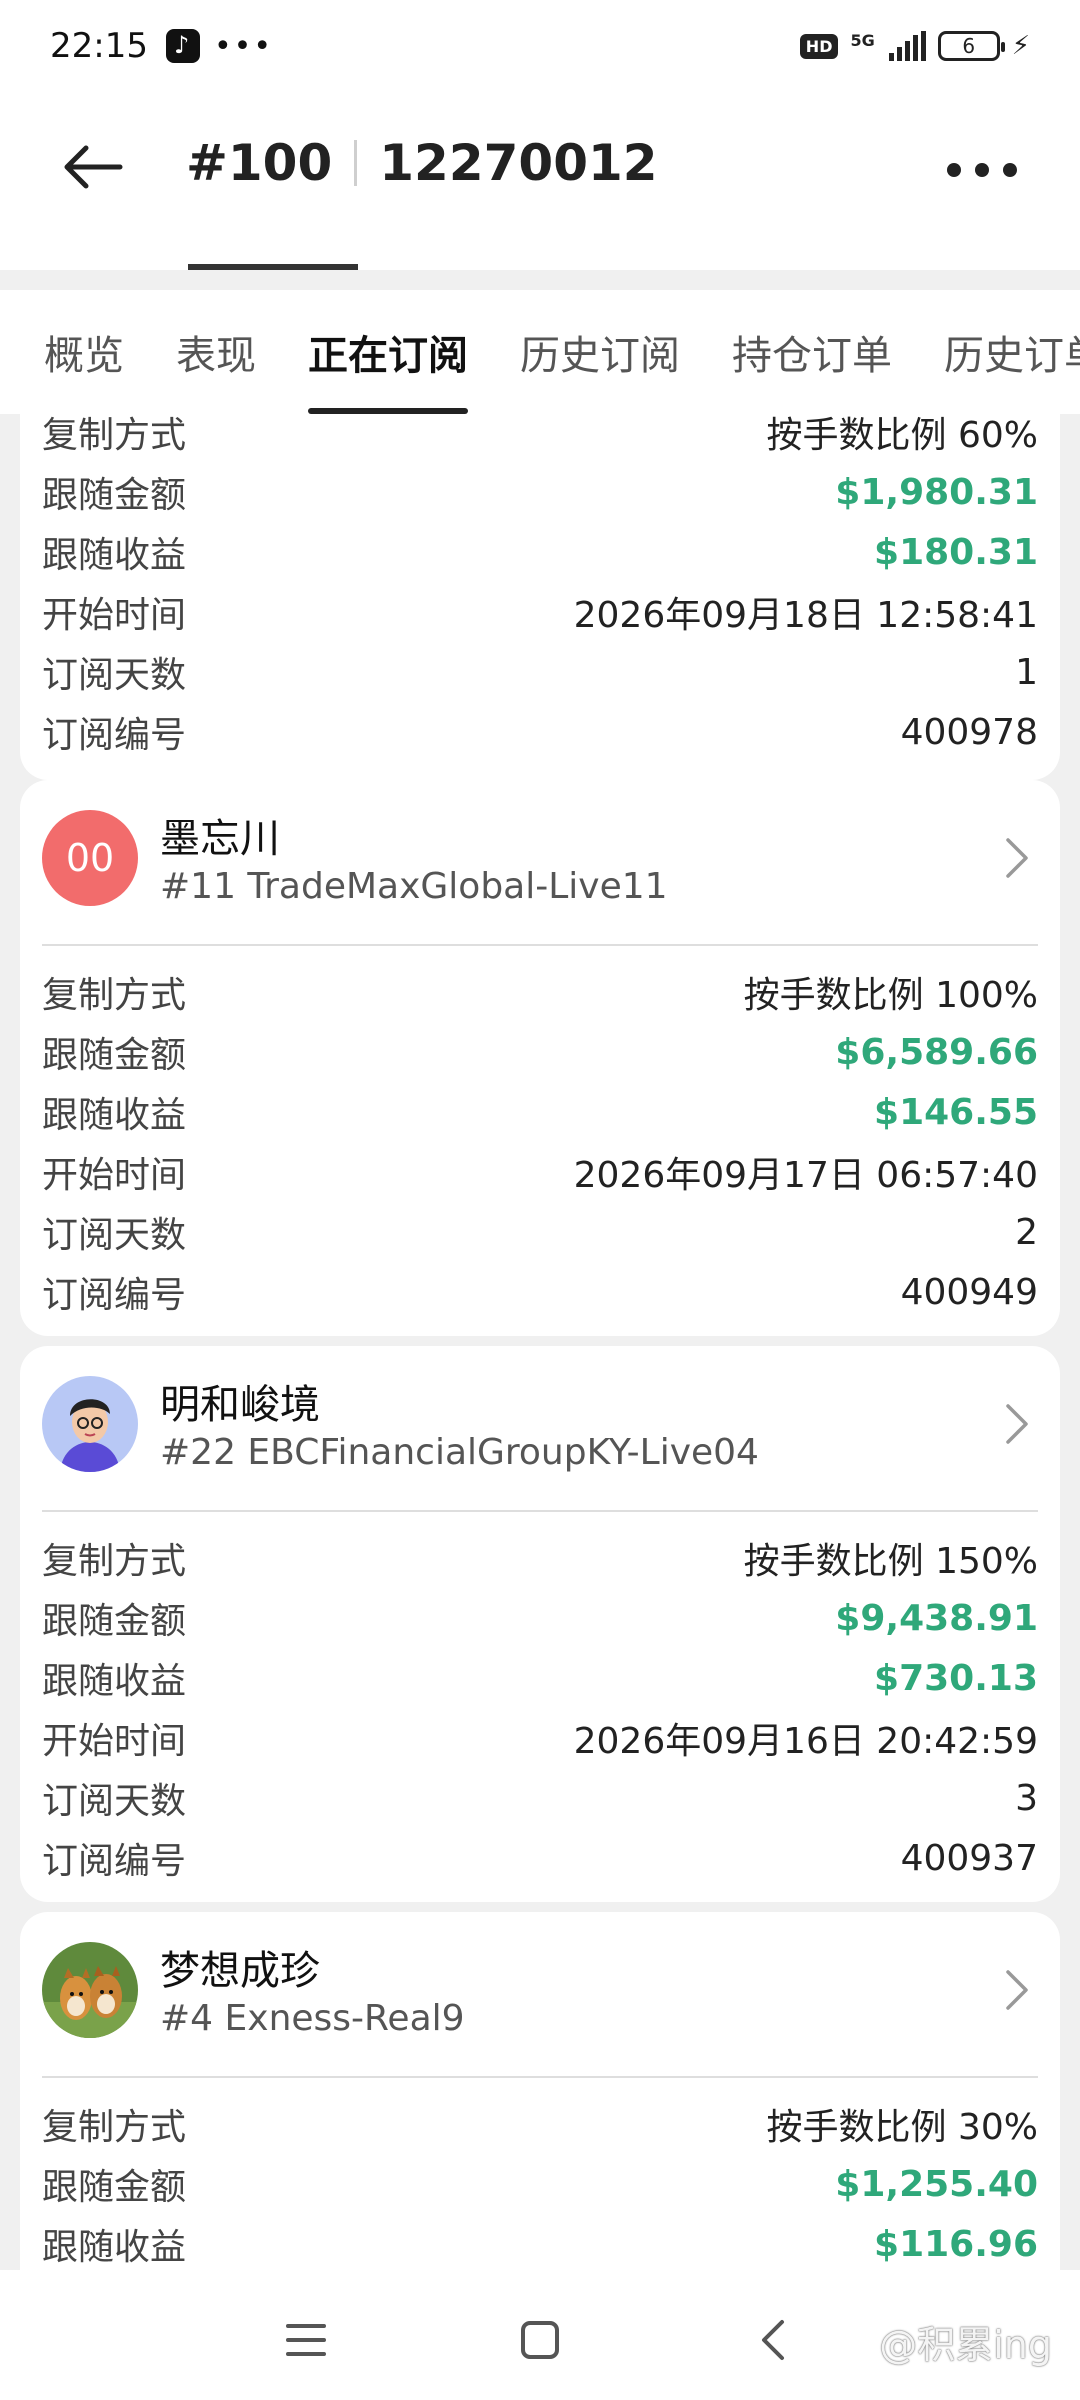 The width and height of the screenshot is (1080, 2400). What do you see at coordinates (1026, 672) in the screenshot?
I see `subscription-days-value: 1` at bounding box center [1026, 672].